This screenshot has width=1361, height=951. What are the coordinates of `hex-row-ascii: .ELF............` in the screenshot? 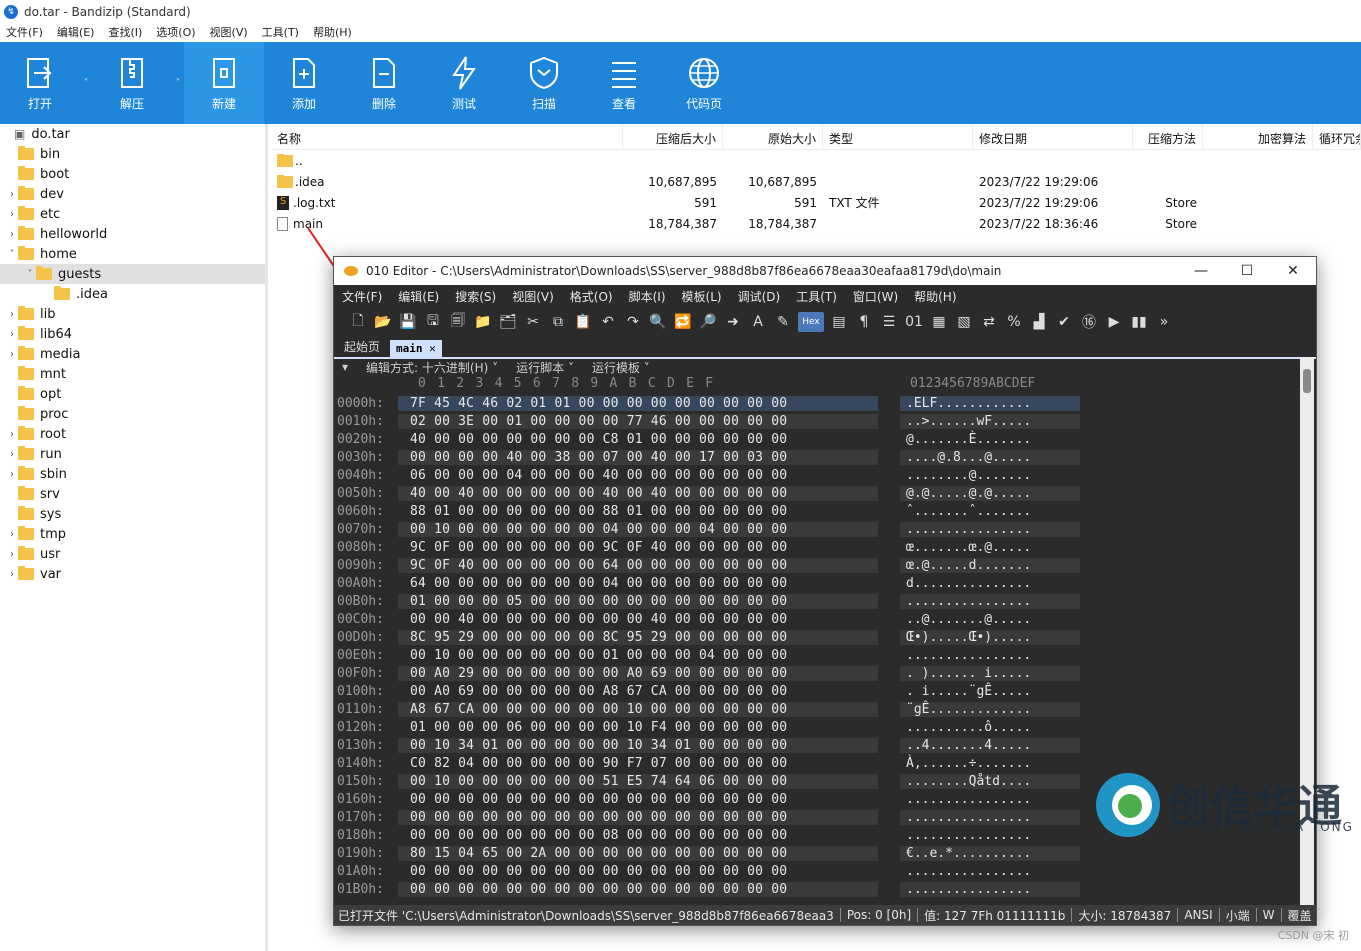 It's located at (990, 403).